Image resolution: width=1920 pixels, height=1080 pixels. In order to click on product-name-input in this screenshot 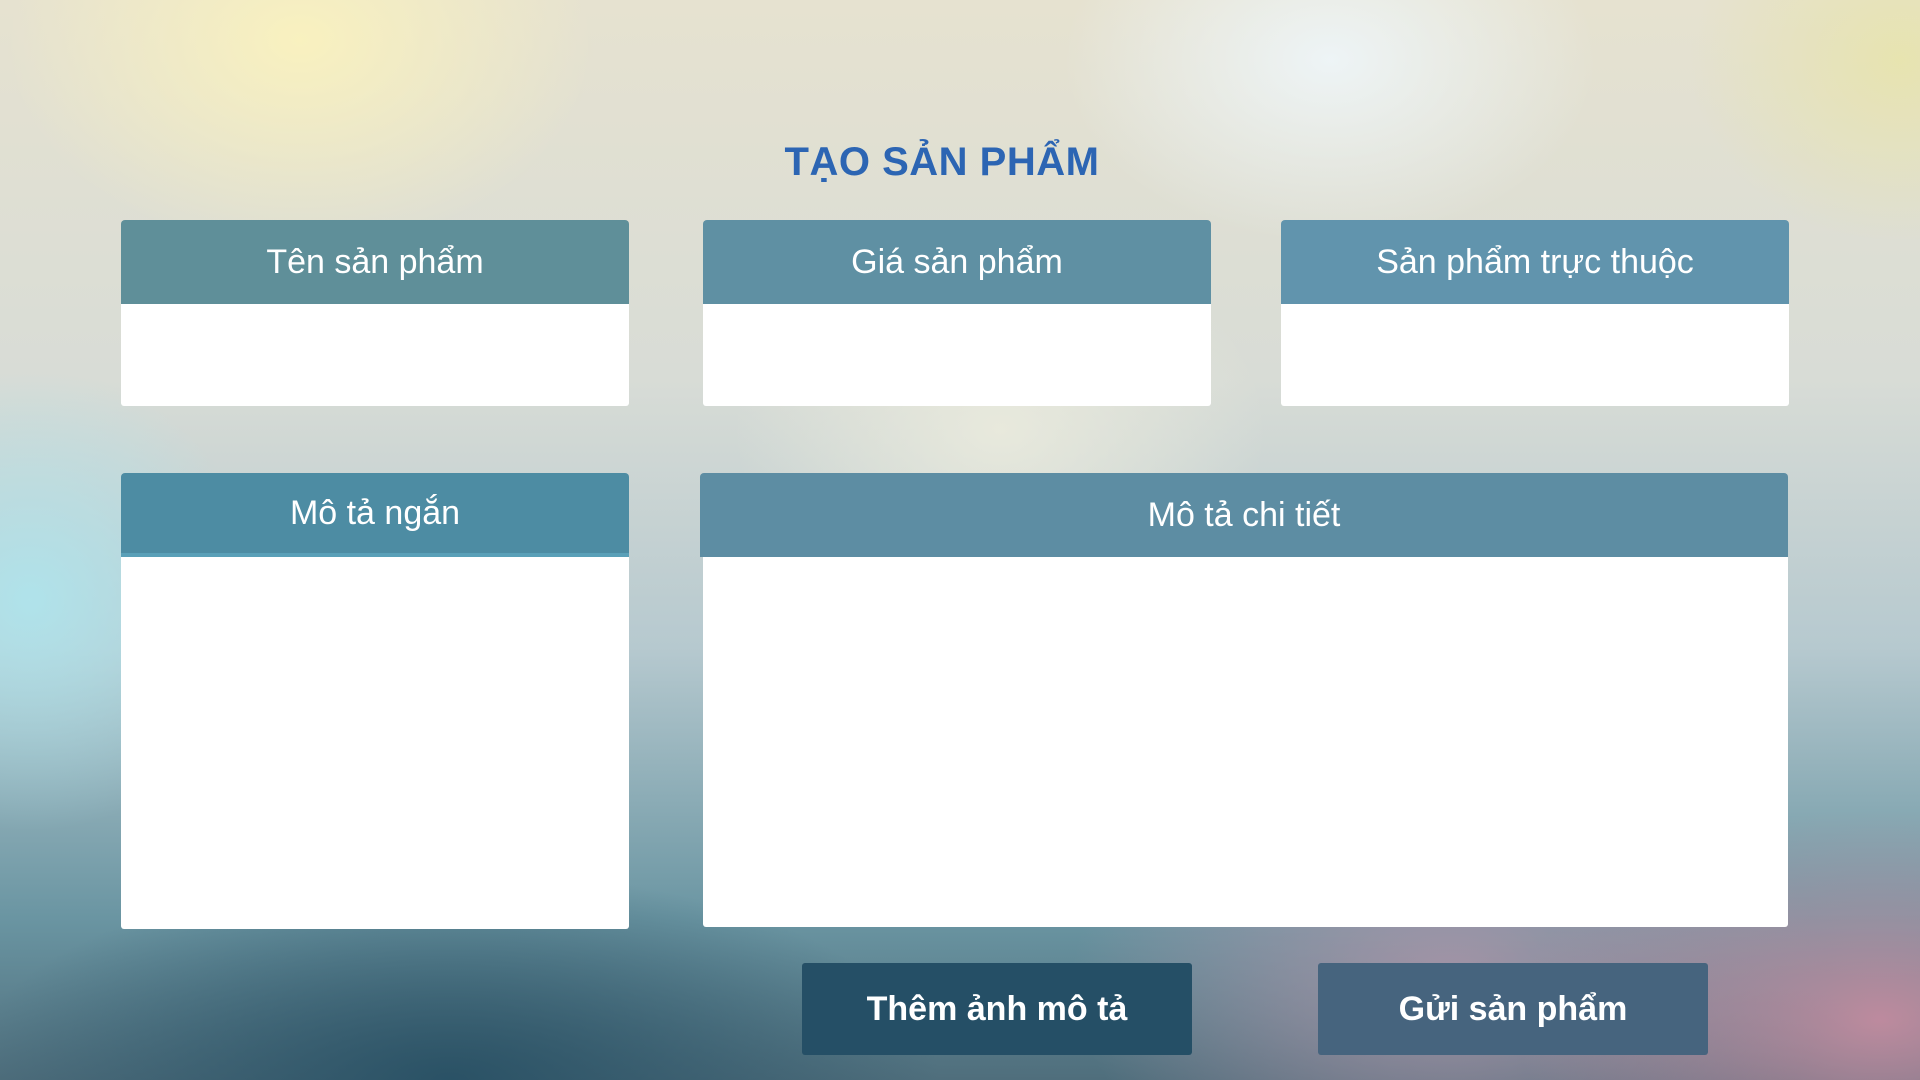, I will do `click(375, 355)`.